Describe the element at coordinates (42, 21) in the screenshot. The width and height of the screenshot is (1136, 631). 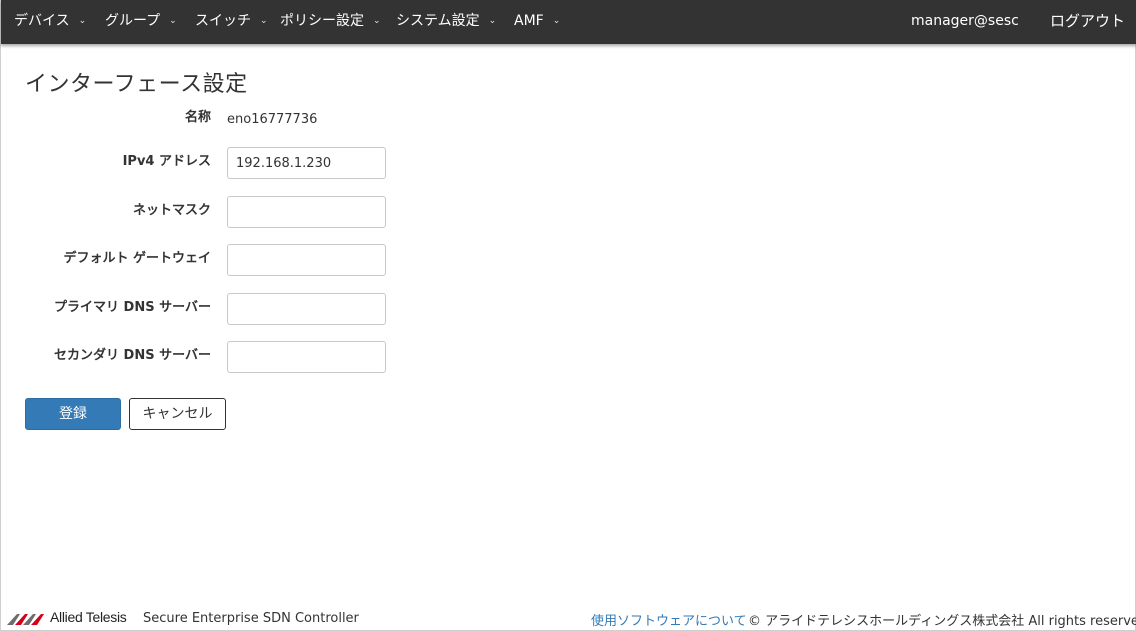
I see `nav-menu-devices-label: デバイス` at that location.